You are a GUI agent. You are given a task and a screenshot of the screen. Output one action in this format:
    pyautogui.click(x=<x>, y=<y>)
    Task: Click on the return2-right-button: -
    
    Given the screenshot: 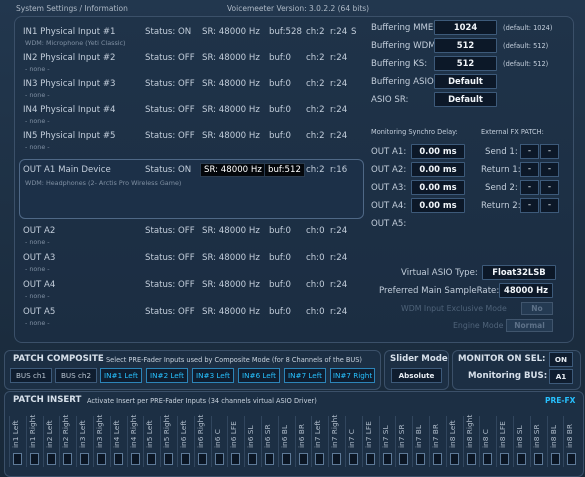 What is the action you would take?
    pyautogui.click(x=549, y=205)
    